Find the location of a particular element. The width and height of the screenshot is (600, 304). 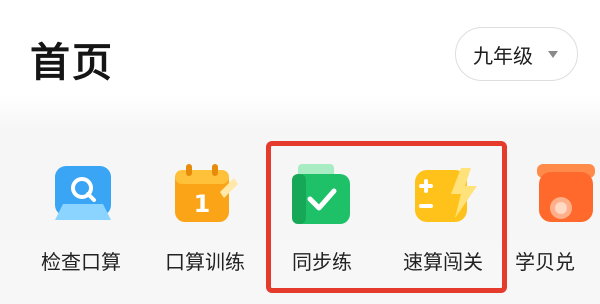

calendar-one-icon: 1 is located at coordinates (205, 195).